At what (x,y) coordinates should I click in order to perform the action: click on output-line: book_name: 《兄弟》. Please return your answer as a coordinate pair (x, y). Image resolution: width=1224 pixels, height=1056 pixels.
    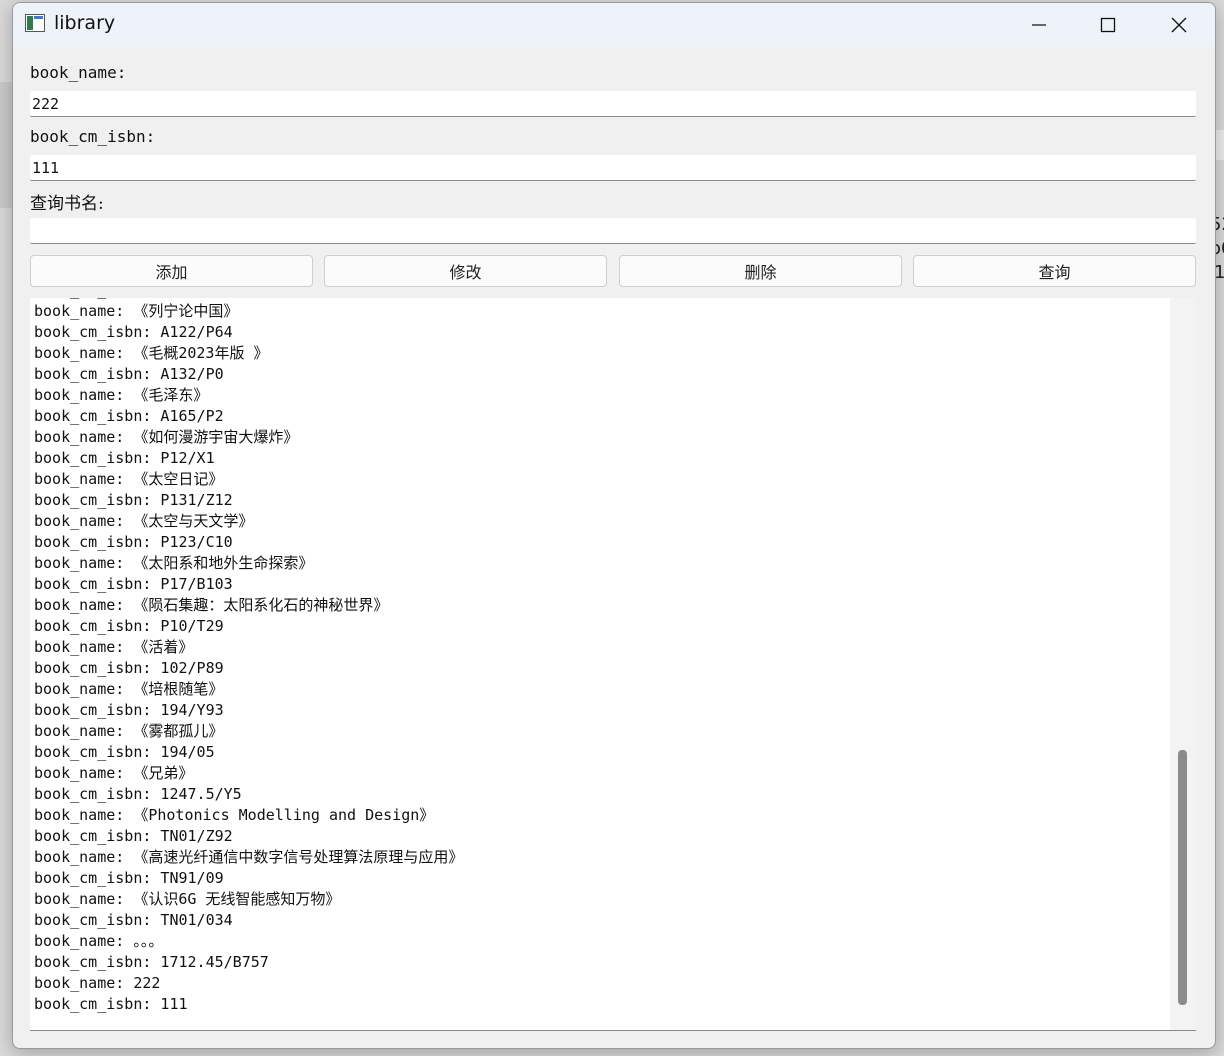
    Looking at the image, I should click on (114, 773).